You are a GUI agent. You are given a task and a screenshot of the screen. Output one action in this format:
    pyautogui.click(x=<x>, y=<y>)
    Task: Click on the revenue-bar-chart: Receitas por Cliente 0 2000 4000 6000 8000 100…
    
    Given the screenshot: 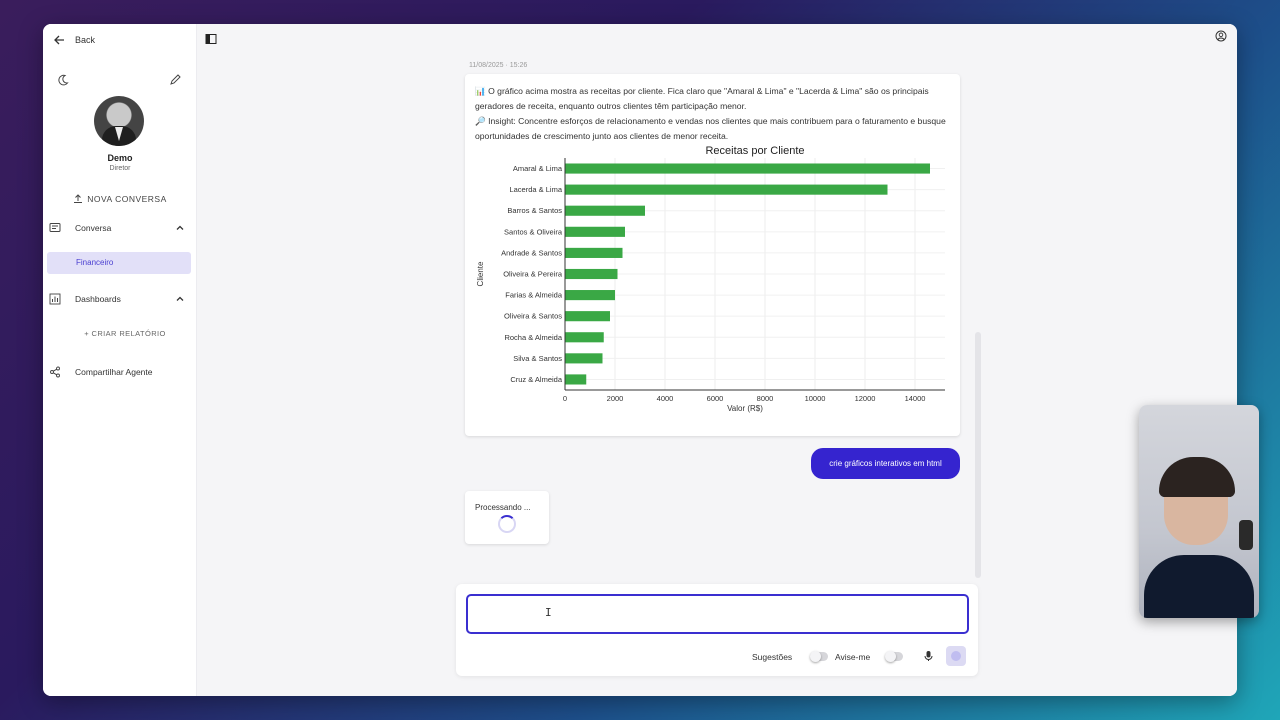 What is the action you would take?
    pyautogui.click(x=710, y=279)
    